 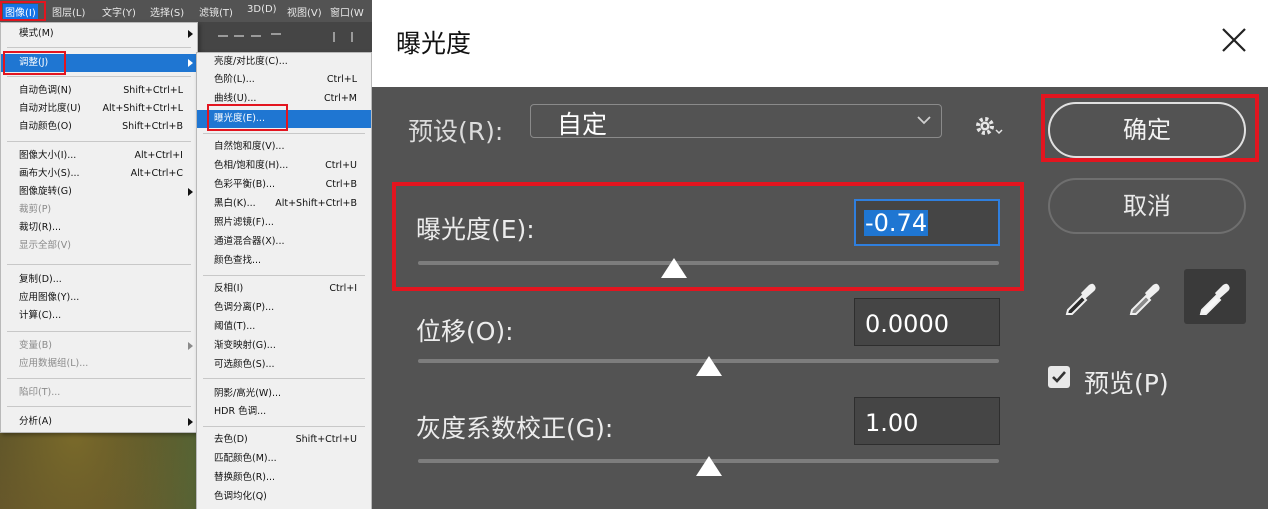 What do you see at coordinates (515, 428) in the screenshot?
I see `gamma-label: 灰度系数校正(G):` at bounding box center [515, 428].